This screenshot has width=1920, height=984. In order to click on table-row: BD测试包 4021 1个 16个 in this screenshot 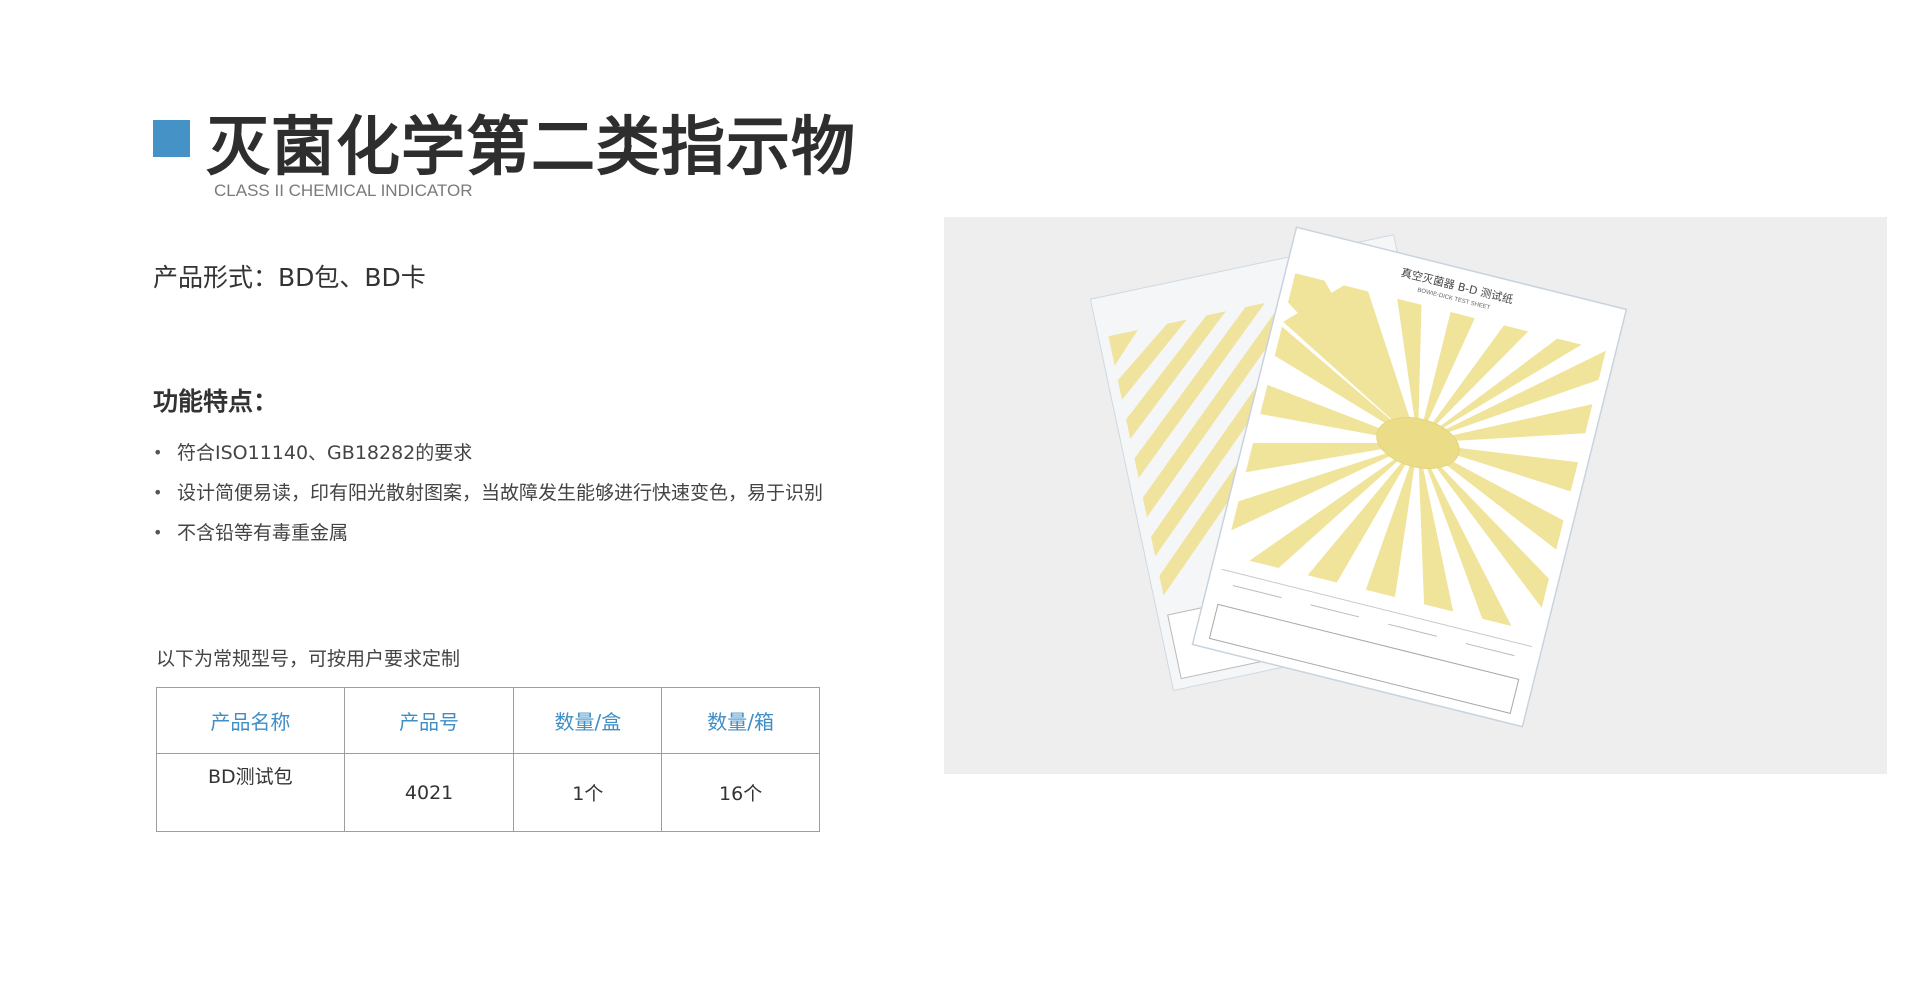, I will do `click(488, 792)`.